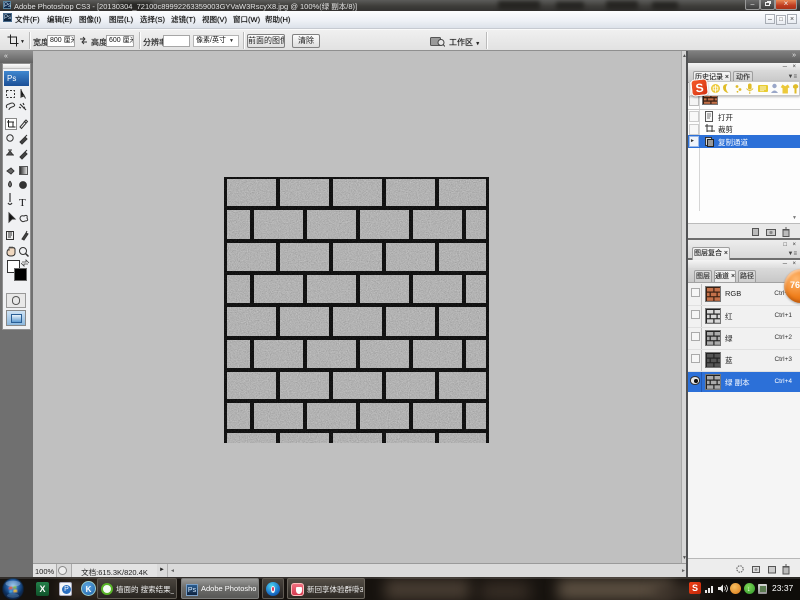 The width and height of the screenshot is (800, 600). I want to click on svg-text: T, so click(22, 203).